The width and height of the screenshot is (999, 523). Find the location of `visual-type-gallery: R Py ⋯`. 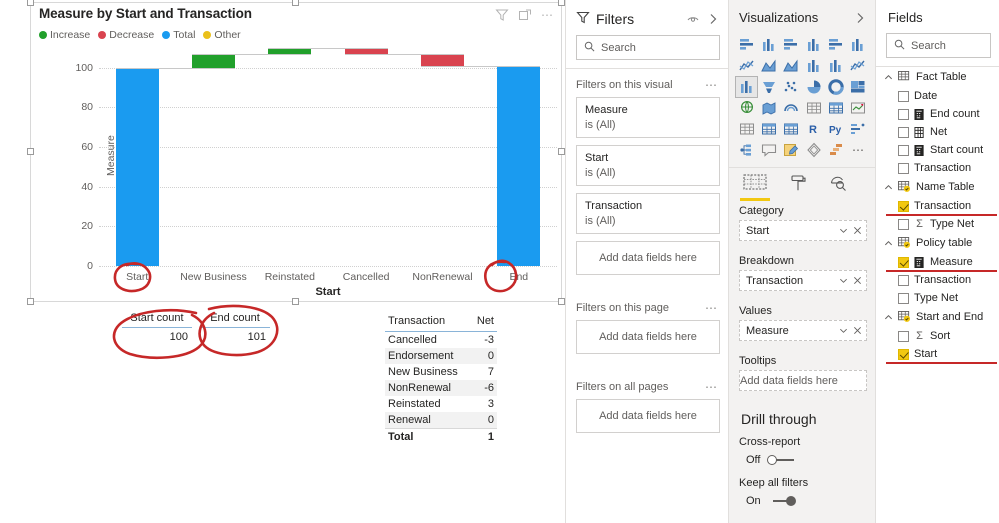

visual-type-gallery: R Py ⋯ is located at coordinates (802, 98).